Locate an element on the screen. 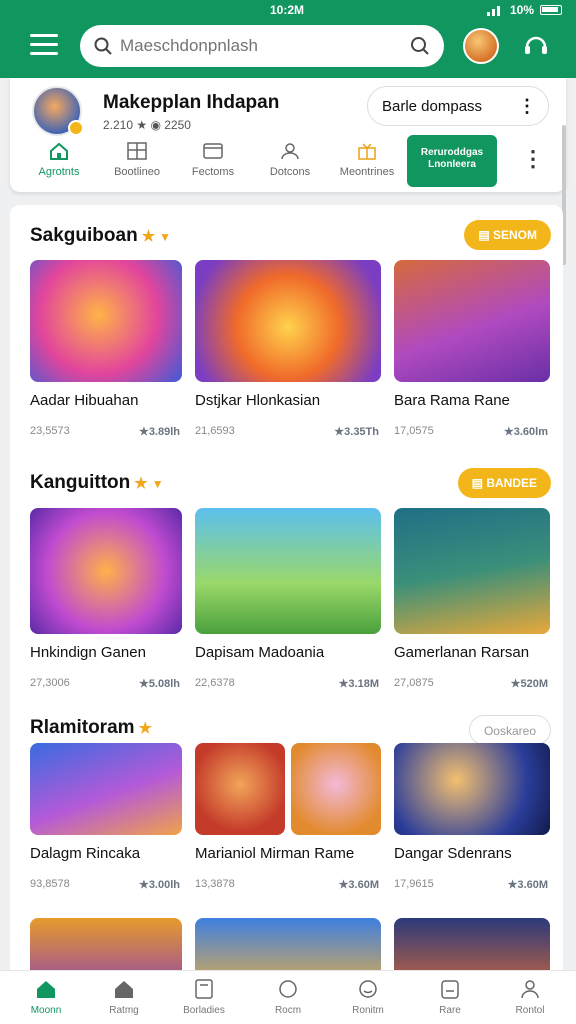 Image resolution: width=576 pixels, height=1024 pixels. nav-label: Rontol is located at coordinates (530, 1010).